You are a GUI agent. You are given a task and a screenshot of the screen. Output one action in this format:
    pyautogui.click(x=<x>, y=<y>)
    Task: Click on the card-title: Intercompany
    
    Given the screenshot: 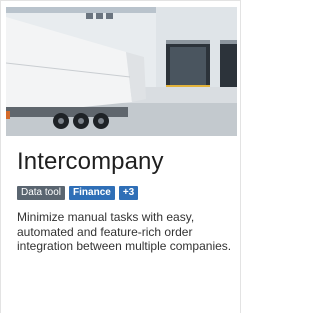 What is the action you would take?
    pyautogui.click(x=90, y=161)
    